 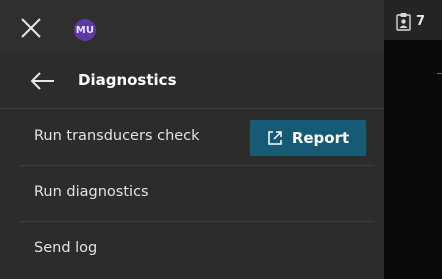 I want to click on patient-clipboard-badge: 7, so click(x=410, y=21).